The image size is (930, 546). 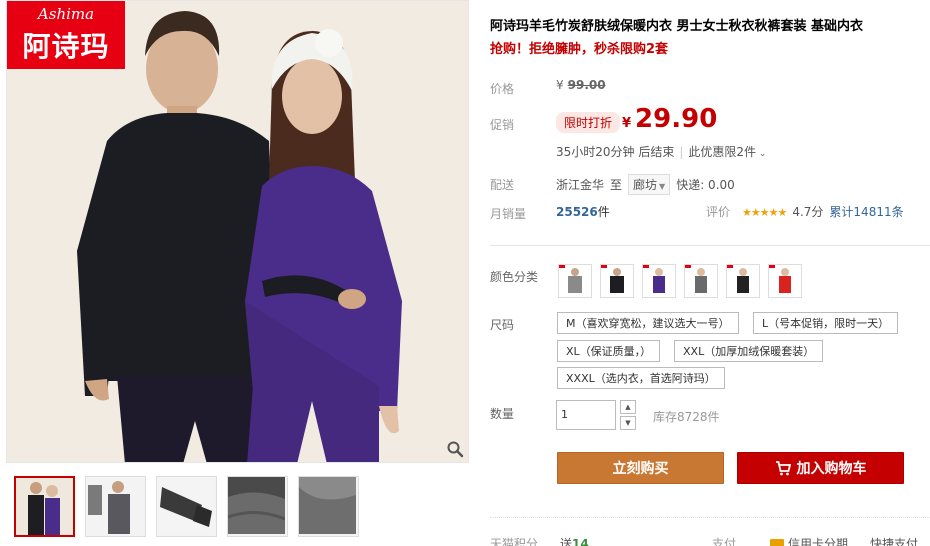 I want to click on monthly-sales-label: 月销量, so click(x=508, y=214).